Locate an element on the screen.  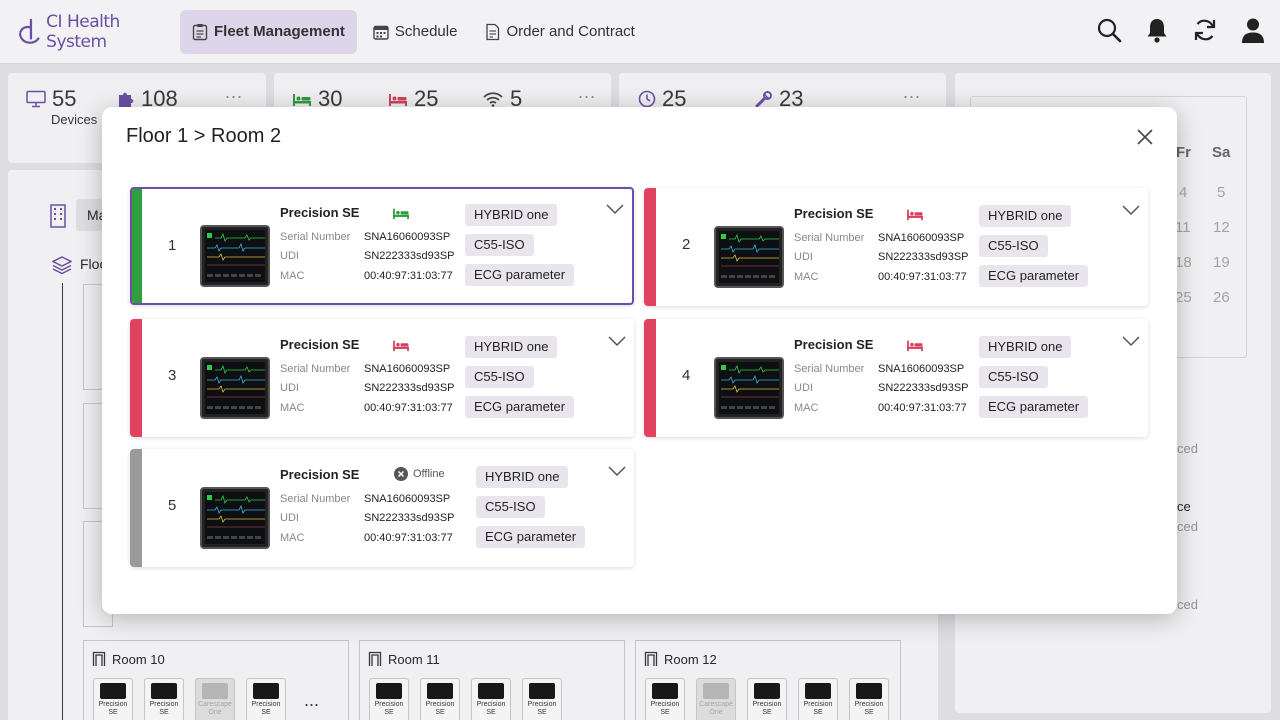
nav-label: Fleet Management is located at coordinates (279, 31).